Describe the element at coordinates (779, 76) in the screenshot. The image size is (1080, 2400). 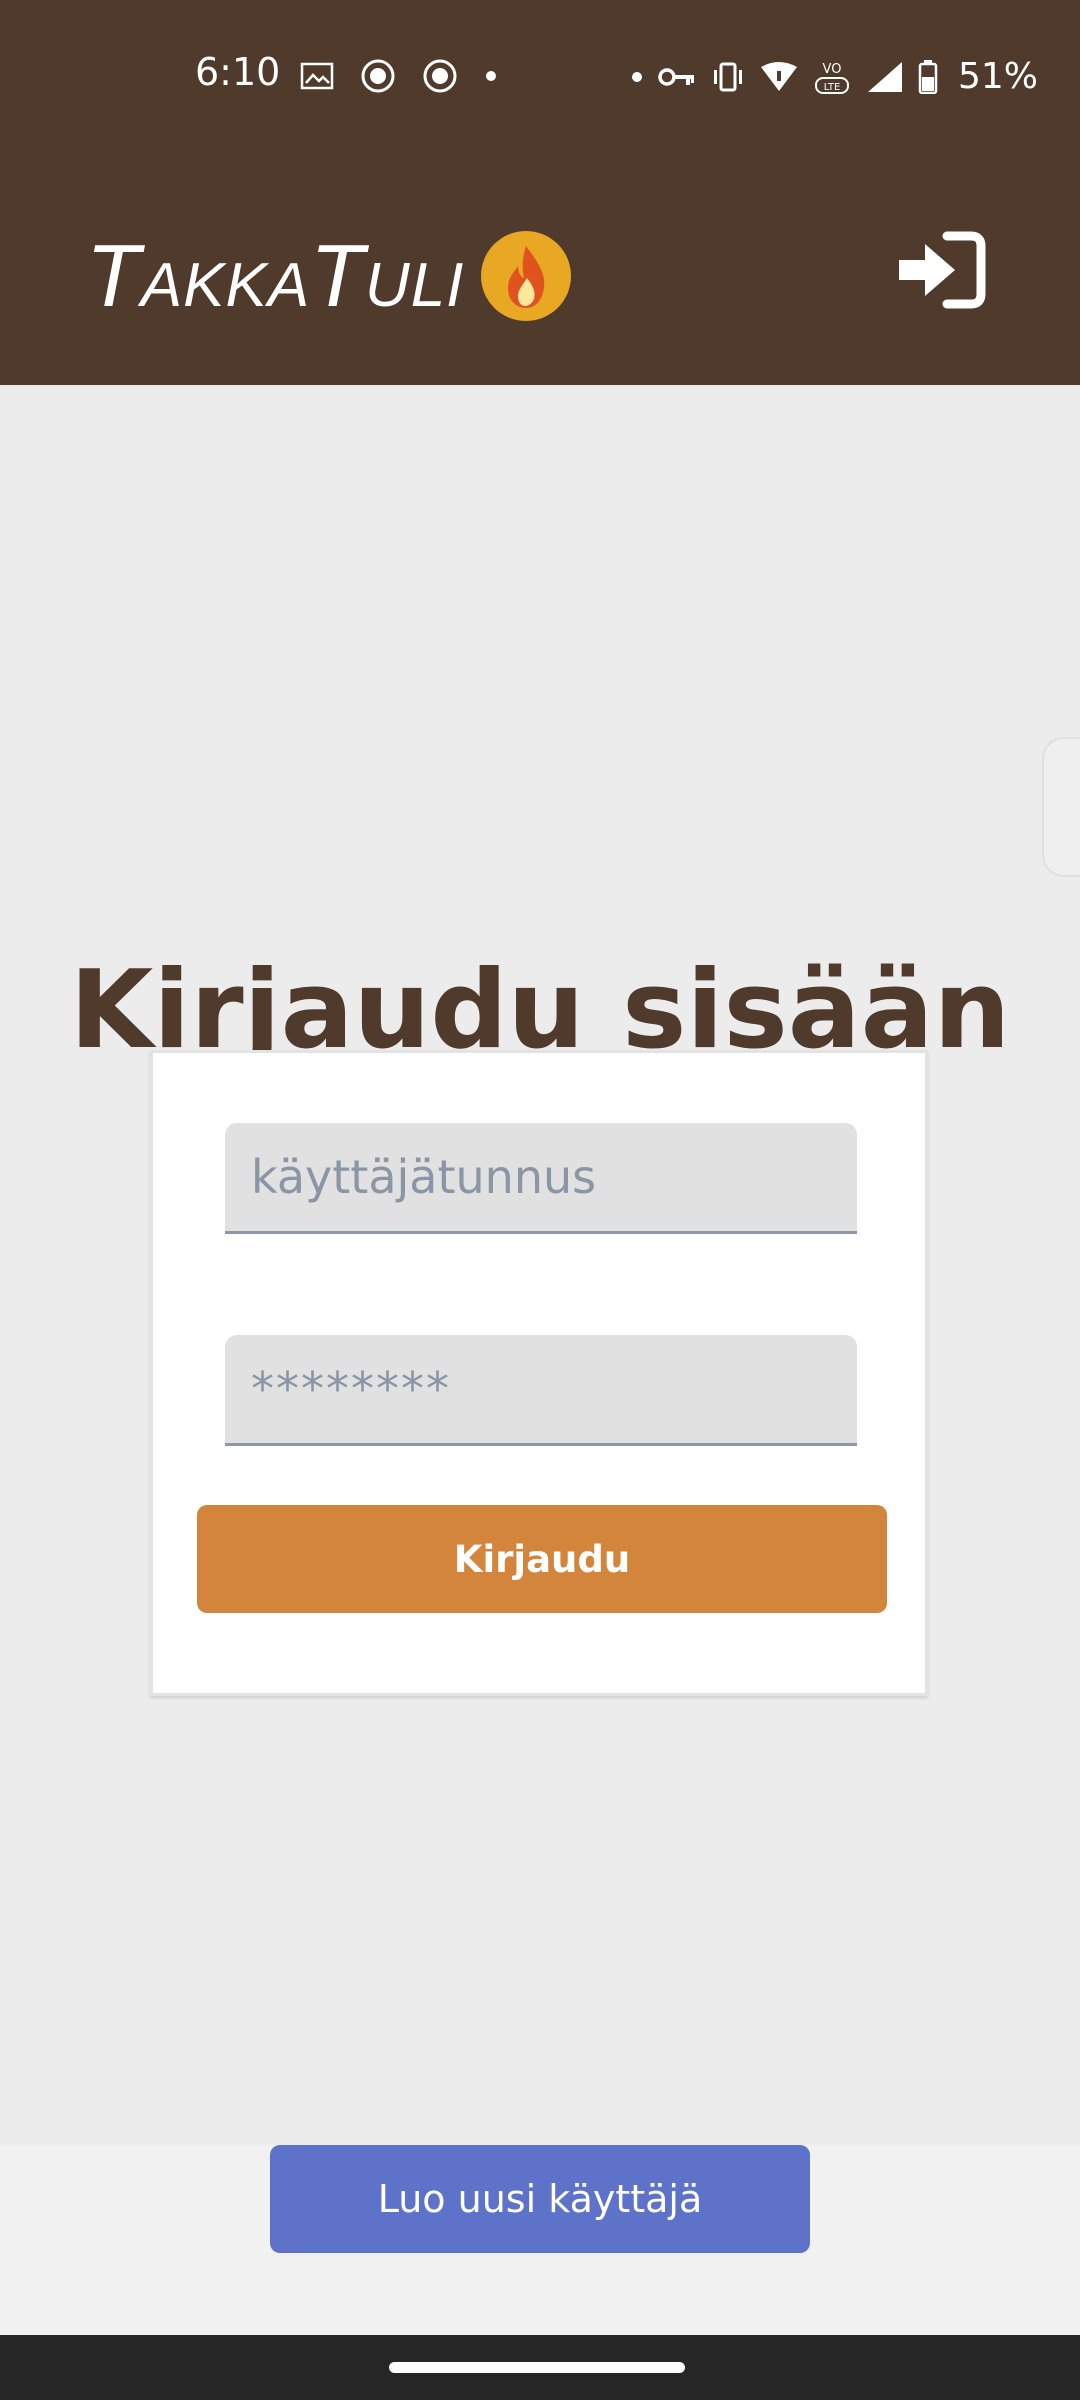
I see `wifi-icon` at that location.